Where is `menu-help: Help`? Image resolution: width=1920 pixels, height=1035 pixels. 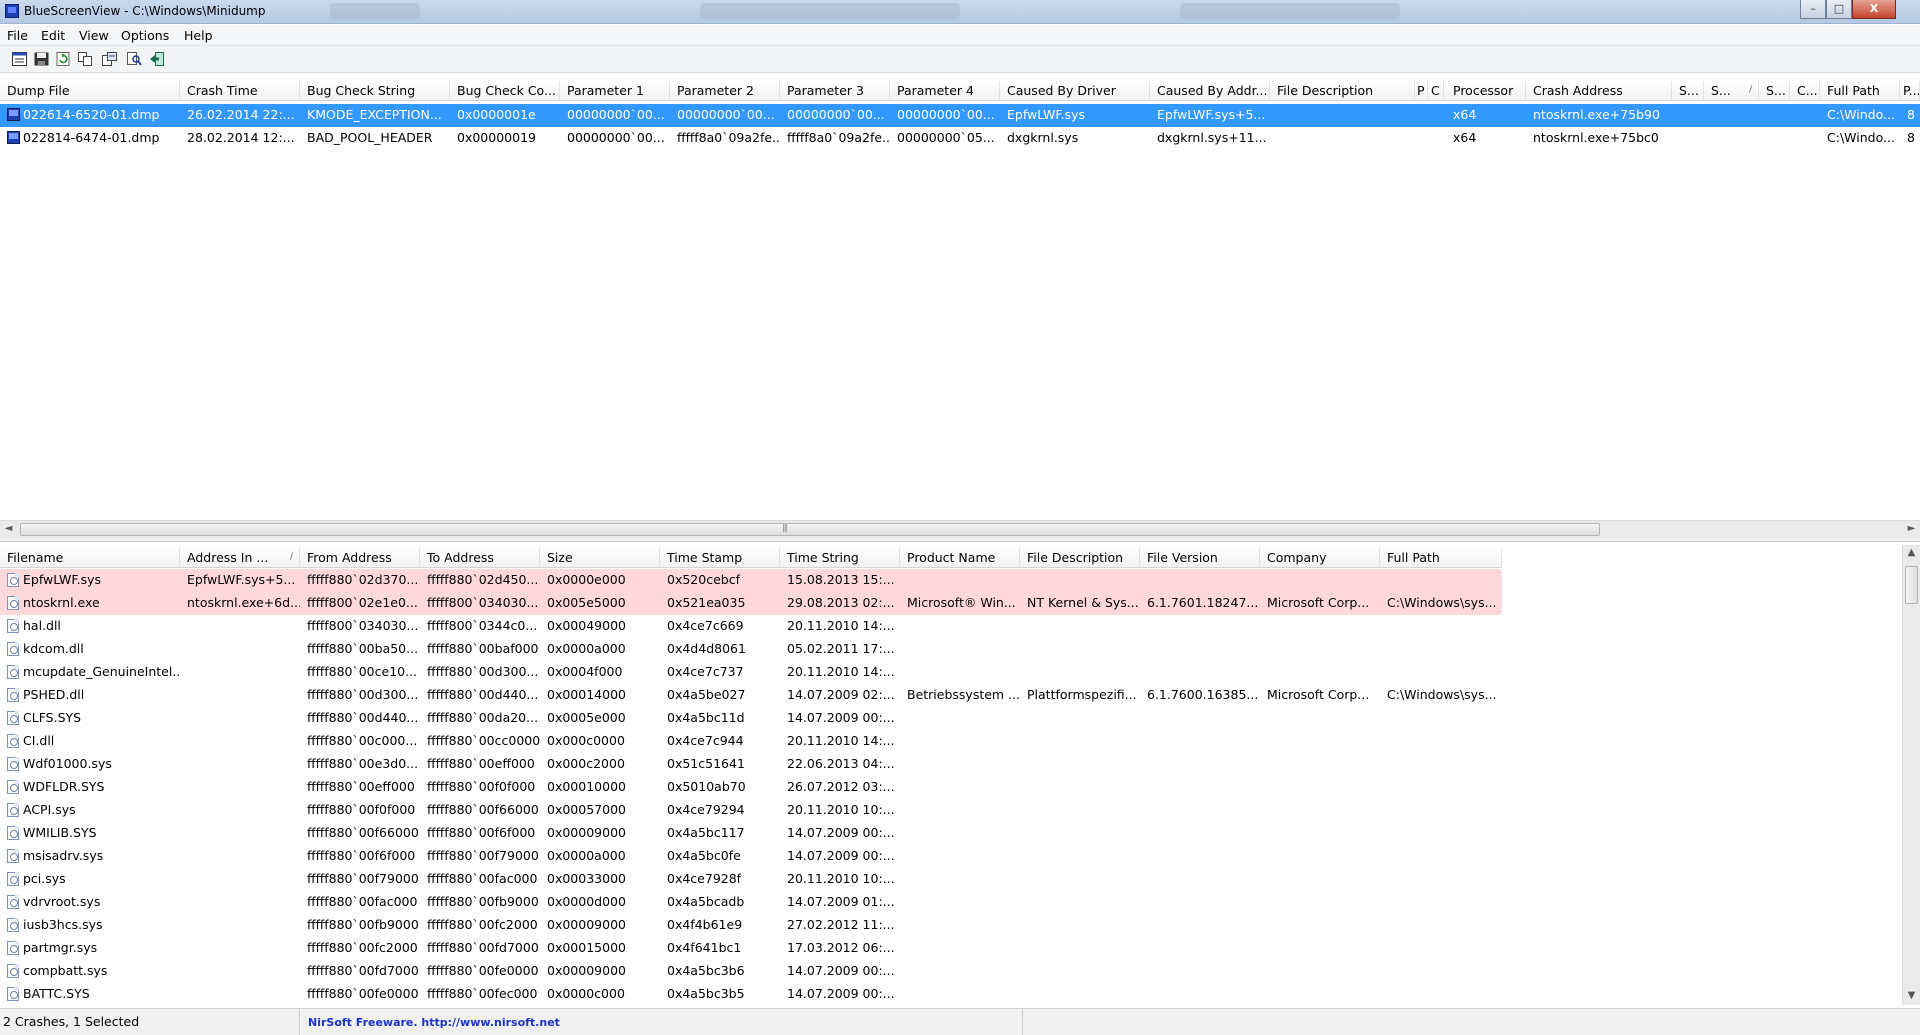 menu-help: Help is located at coordinates (198, 35).